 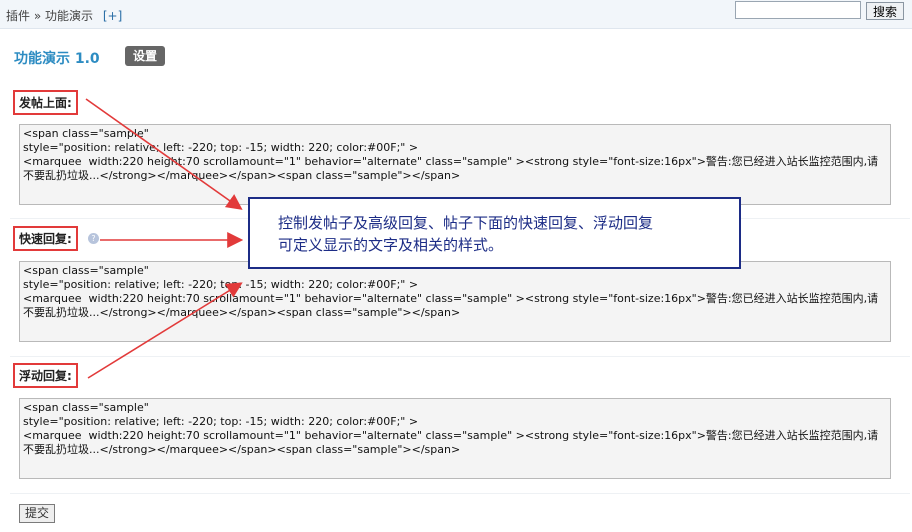 What do you see at coordinates (164, 154) in the screenshot?
I see `arrow-post-top` at bounding box center [164, 154].